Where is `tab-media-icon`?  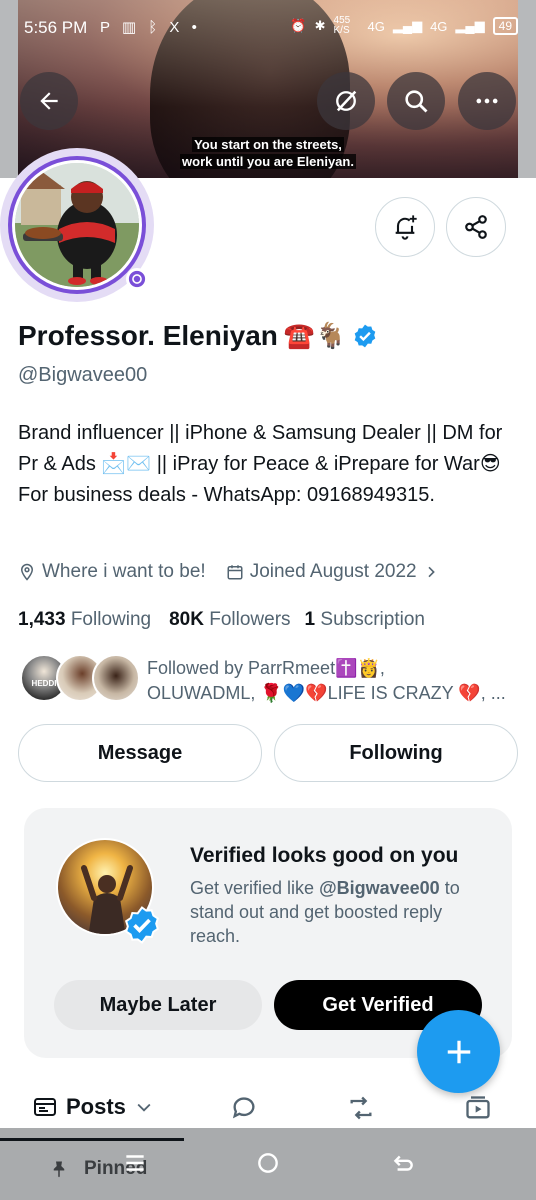
tab-media-icon is located at coordinates (478, 1108).